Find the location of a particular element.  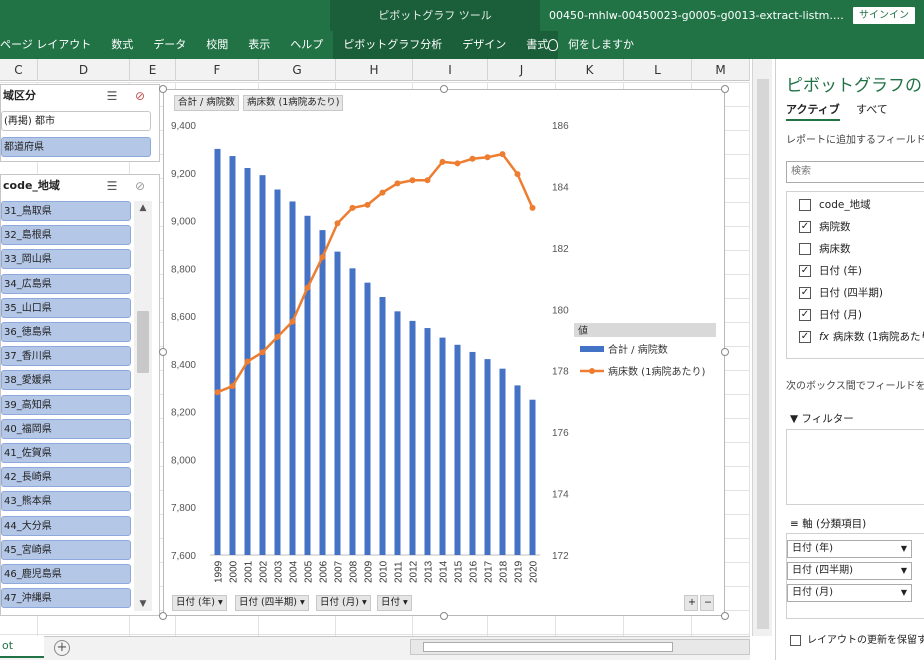

field-item: ✓ 日付 (年) is located at coordinates (830, 271).